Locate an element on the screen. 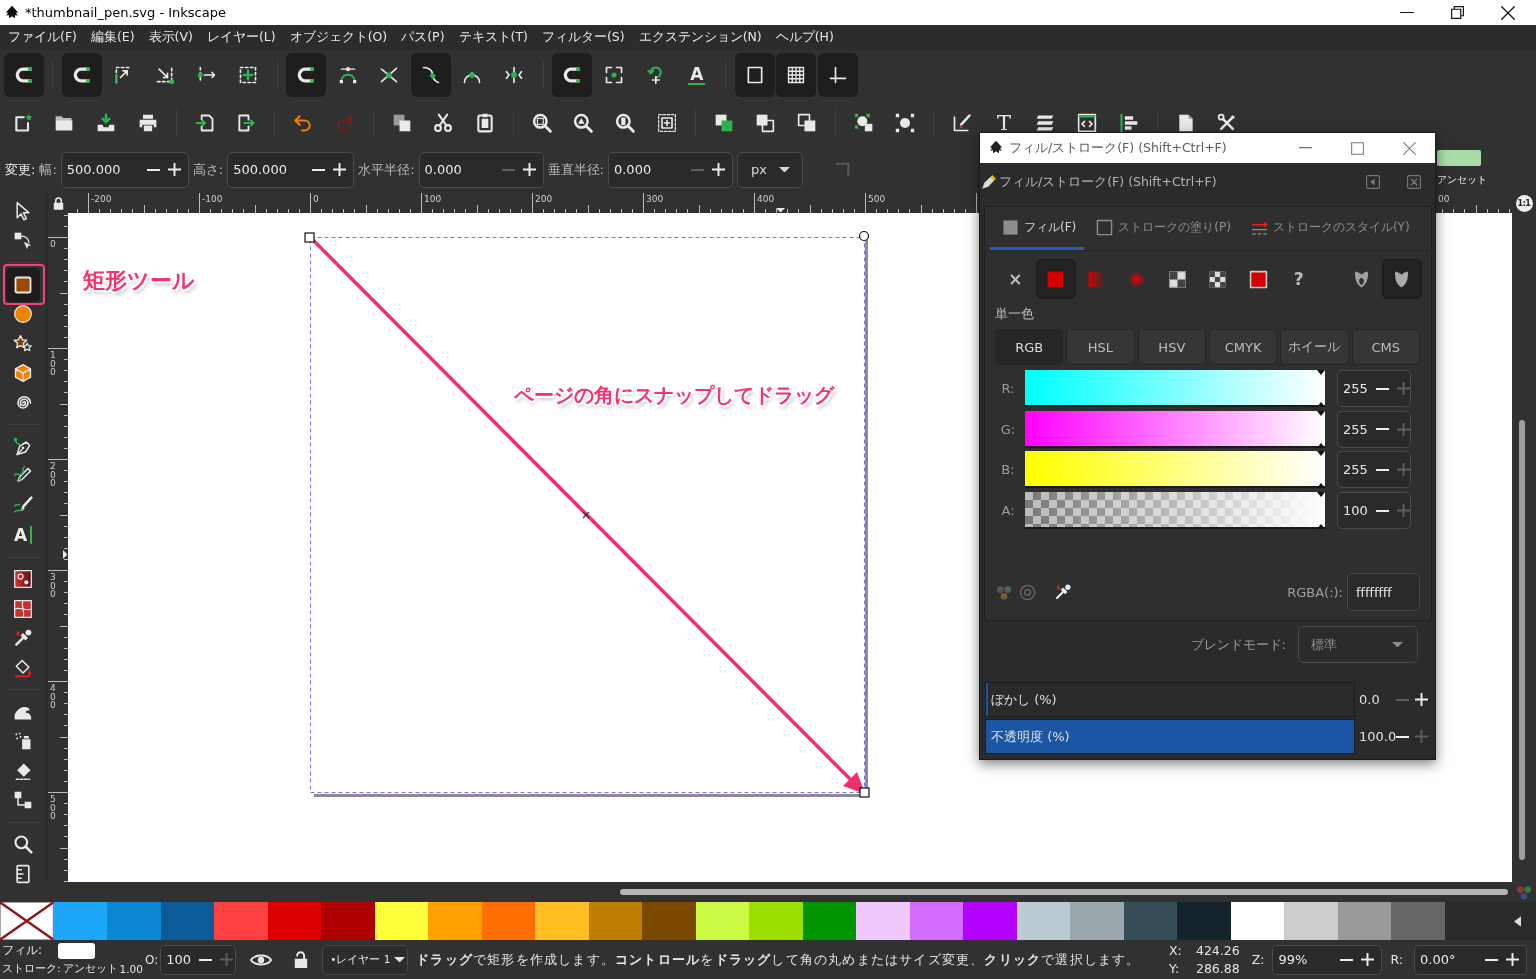  paint-bucket-icon is located at coordinates (23, 667).